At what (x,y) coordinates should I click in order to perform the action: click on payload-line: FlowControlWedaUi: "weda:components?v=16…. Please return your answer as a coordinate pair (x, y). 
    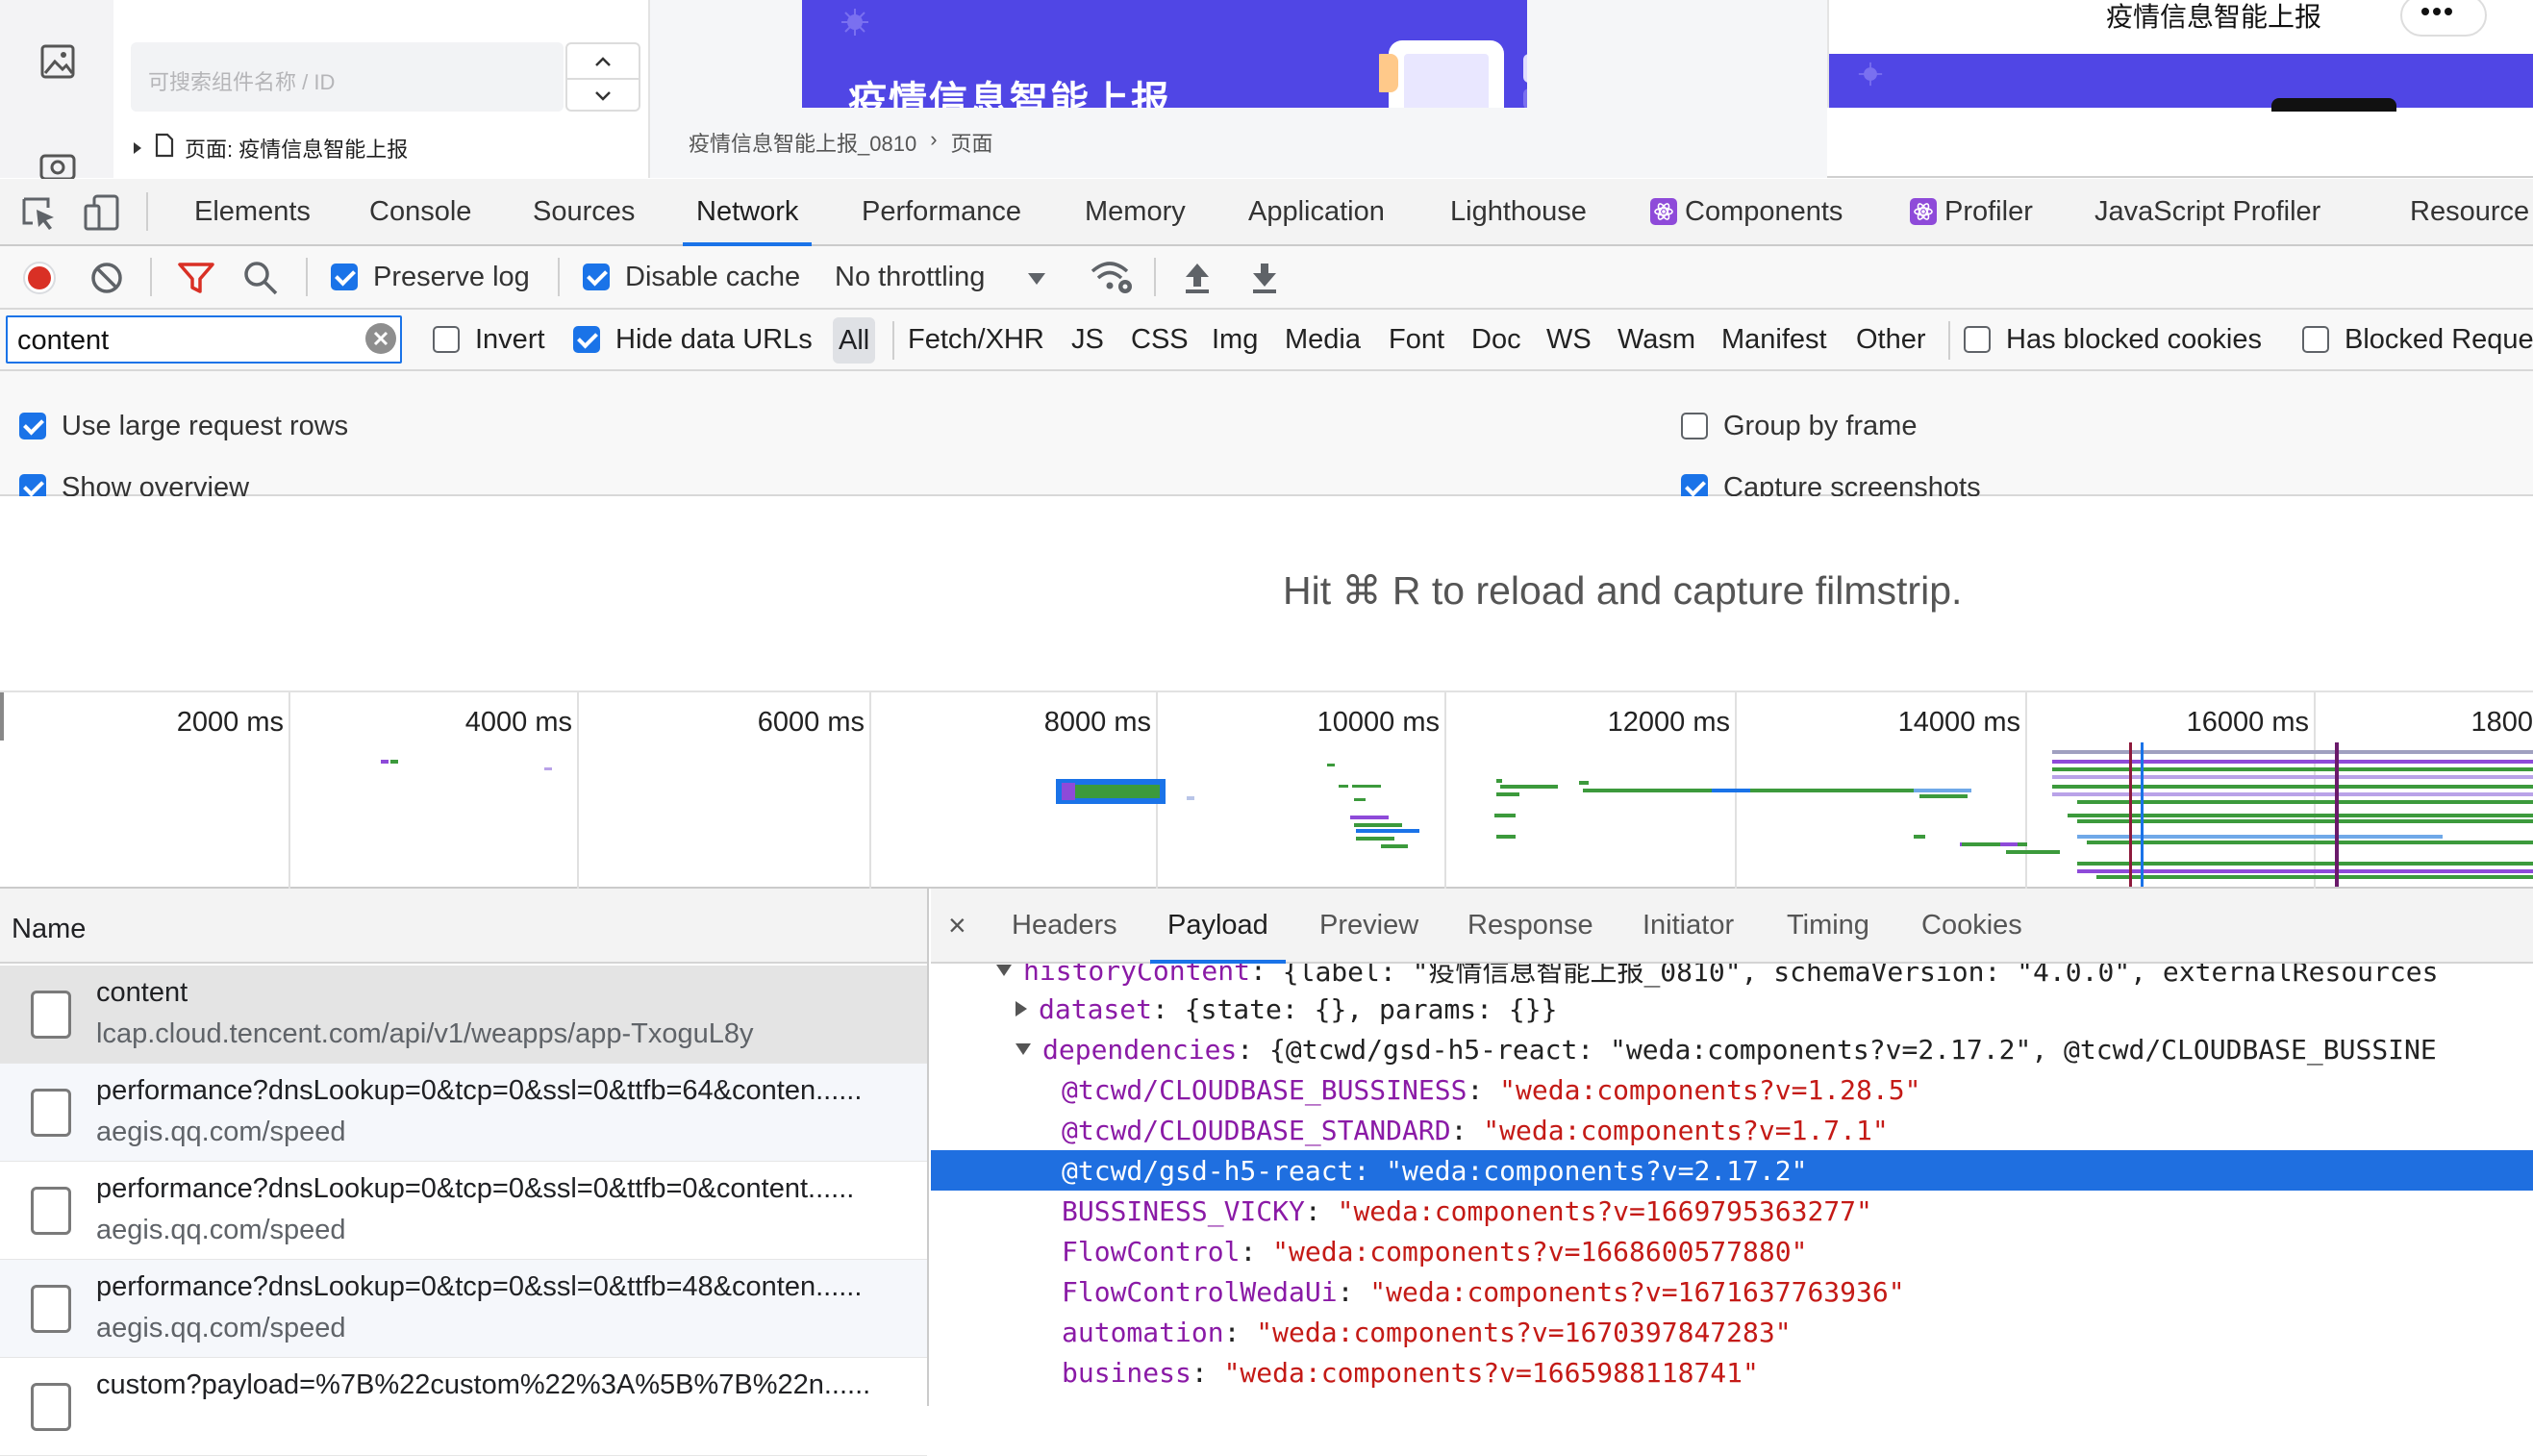
    Looking at the image, I should click on (1732, 1291).